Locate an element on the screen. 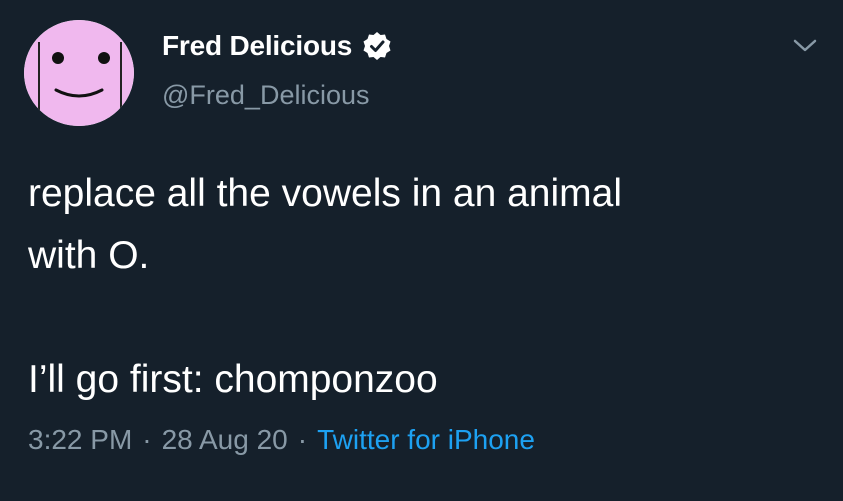 This screenshot has width=843, height=501. tweet-text-line-2: with O. is located at coordinates (89, 255).